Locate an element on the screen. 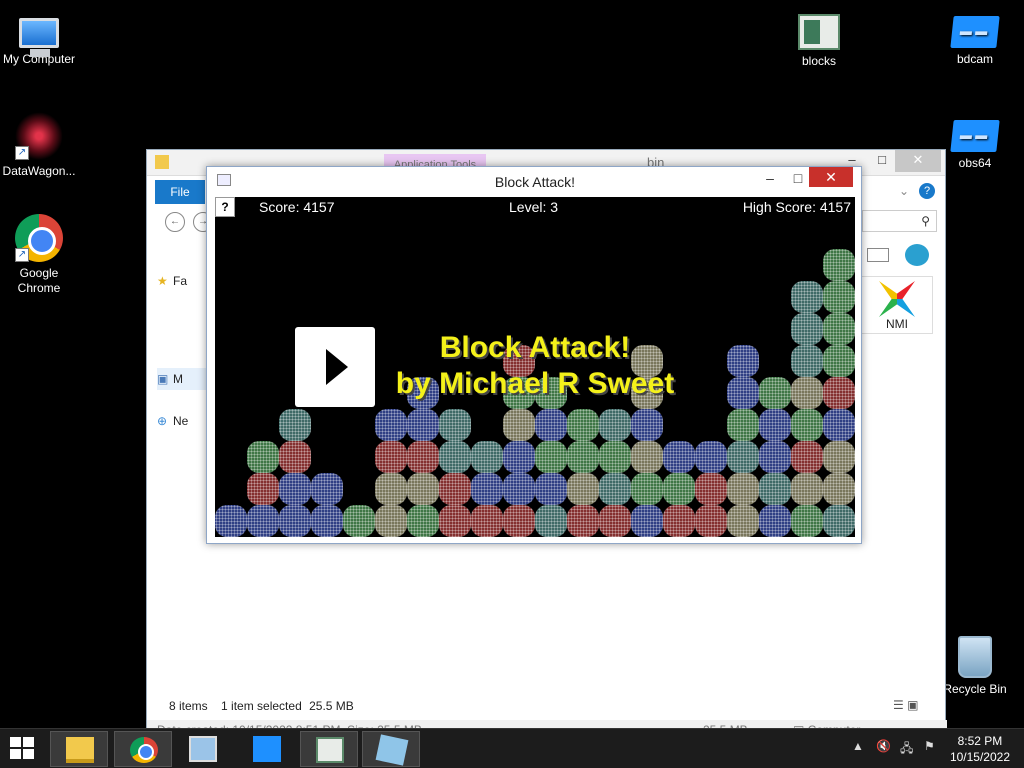  start-button is located at coordinates (23, 749).